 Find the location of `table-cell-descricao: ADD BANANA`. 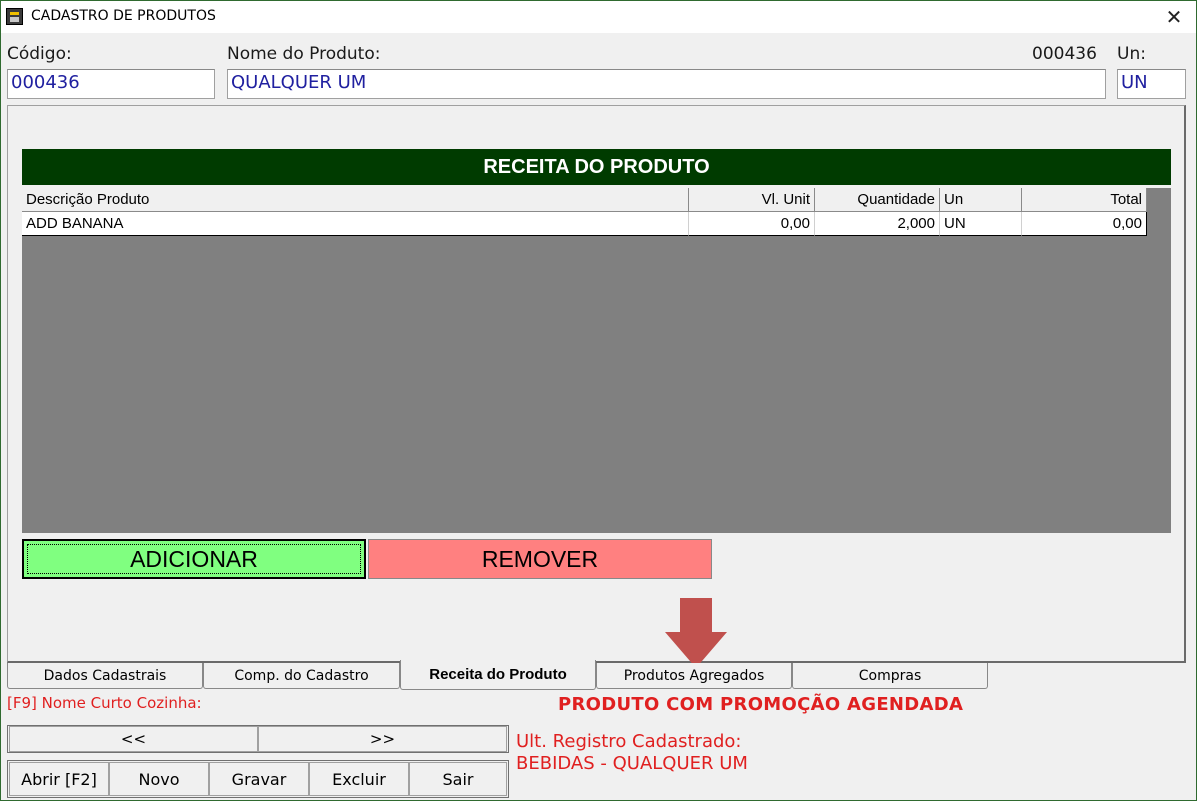

table-cell-descricao: ADD BANANA is located at coordinates (355, 224).